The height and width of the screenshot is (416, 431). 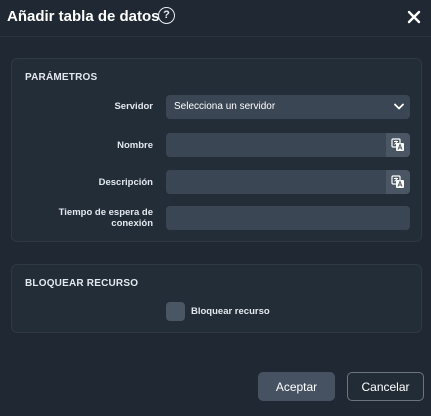 What do you see at coordinates (61, 77) in the screenshot?
I see `parameters-title: PARÁMETROS` at bounding box center [61, 77].